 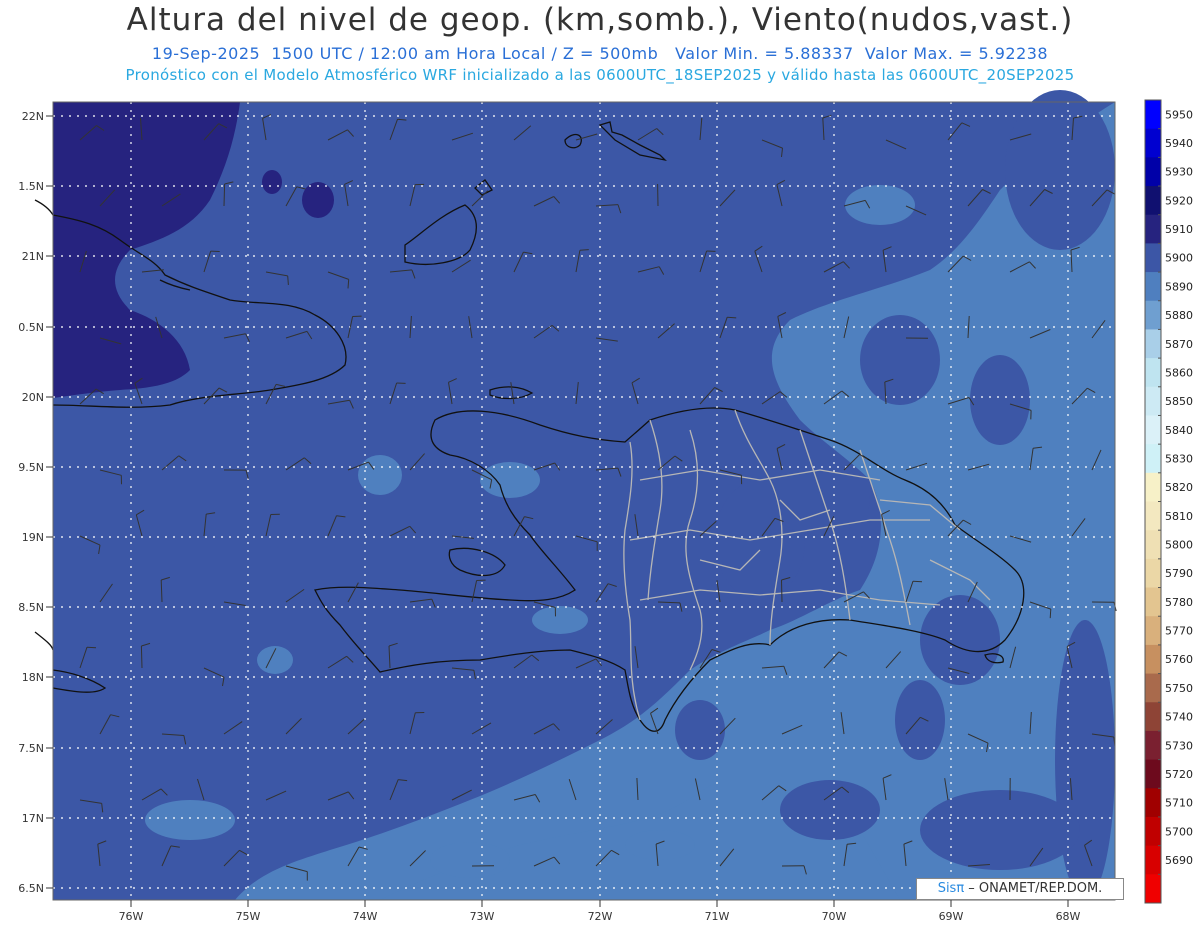 What do you see at coordinates (1179, 372) in the screenshot?
I see `colorbar-label: 5860` at bounding box center [1179, 372].